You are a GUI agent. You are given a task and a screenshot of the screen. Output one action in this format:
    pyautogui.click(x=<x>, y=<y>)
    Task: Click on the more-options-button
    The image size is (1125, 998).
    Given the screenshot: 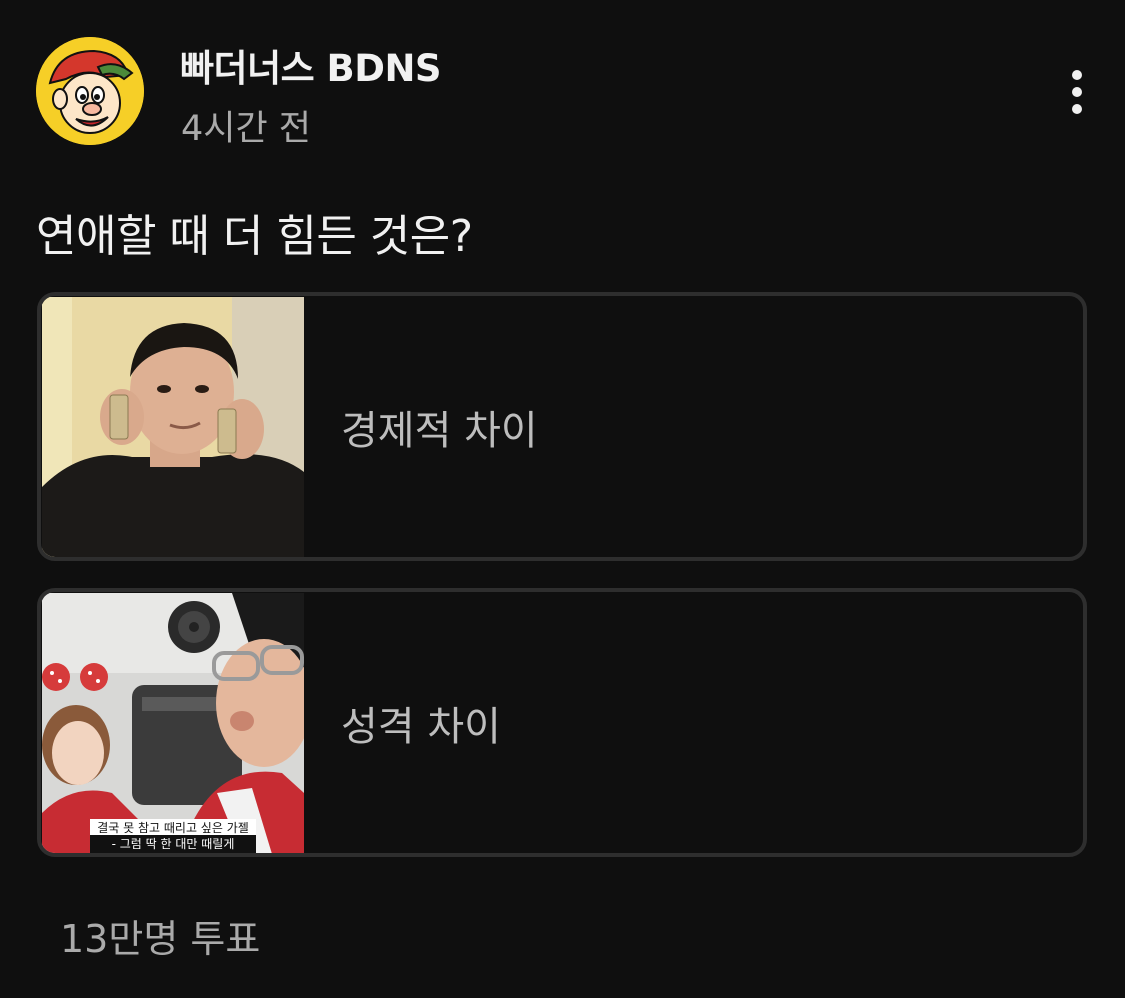 What is the action you would take?
    pyautogui.click(x=1077, y=92)
    